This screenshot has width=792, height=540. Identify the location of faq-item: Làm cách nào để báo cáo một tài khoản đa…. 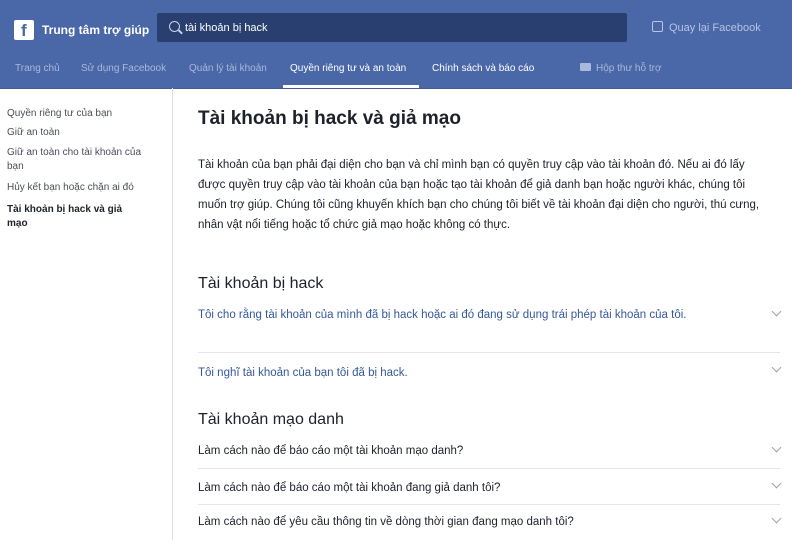
(472, 488).